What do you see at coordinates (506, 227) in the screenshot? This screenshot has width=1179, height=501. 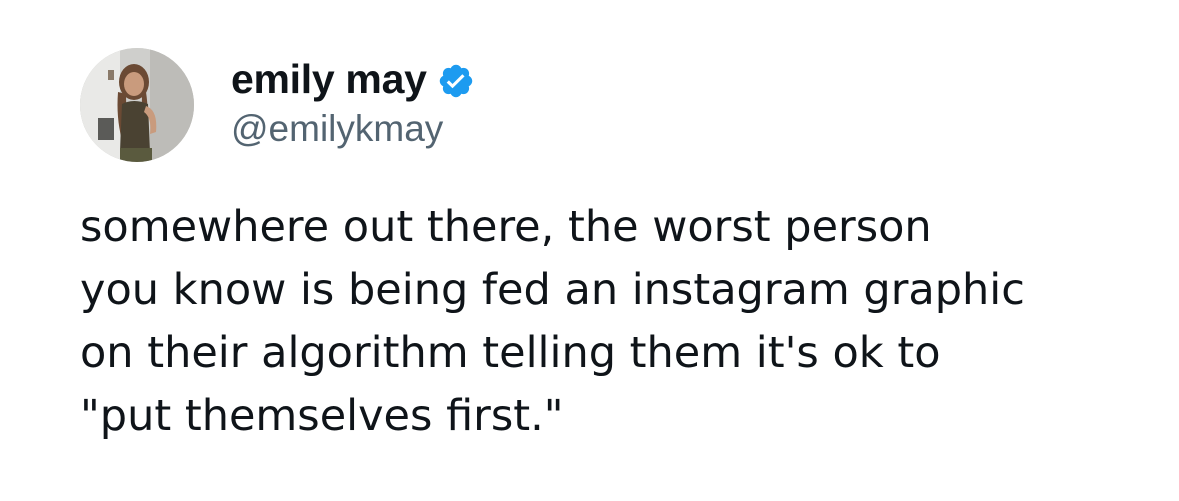 I see `tweet-text-line: somewhere out there, the worst person` at bounding box center [506, 227].